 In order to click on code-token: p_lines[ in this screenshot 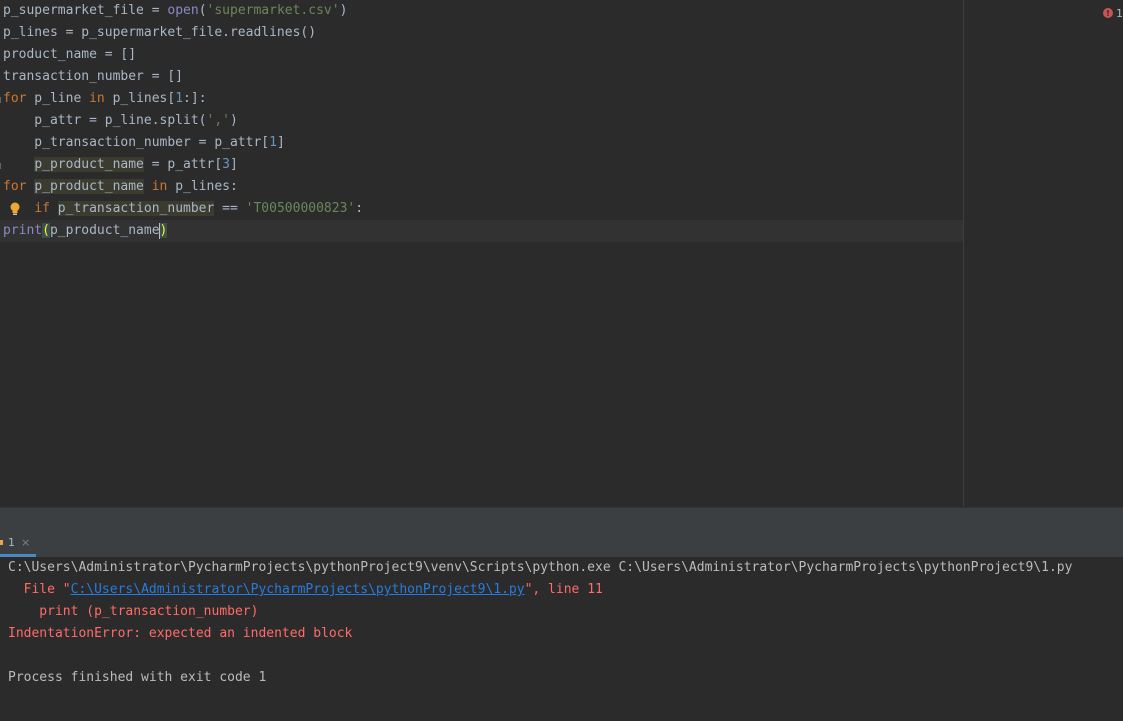, I will do `click(140, 98)`.